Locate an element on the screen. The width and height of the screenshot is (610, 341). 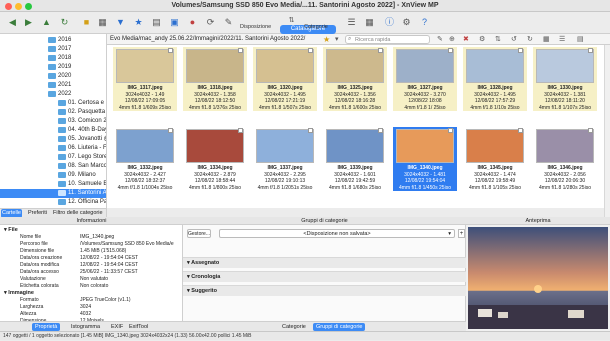
back-icon: ◀ is located at coordinates (12, 22).